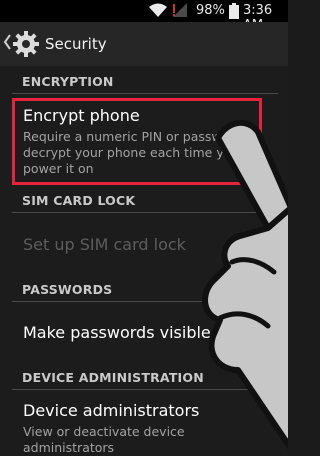 Image resolution: width=320 pixels, height=456 pixels. Describe the element at coordinates (7, 44) in the screenshot. I see `back-icon` at that location.